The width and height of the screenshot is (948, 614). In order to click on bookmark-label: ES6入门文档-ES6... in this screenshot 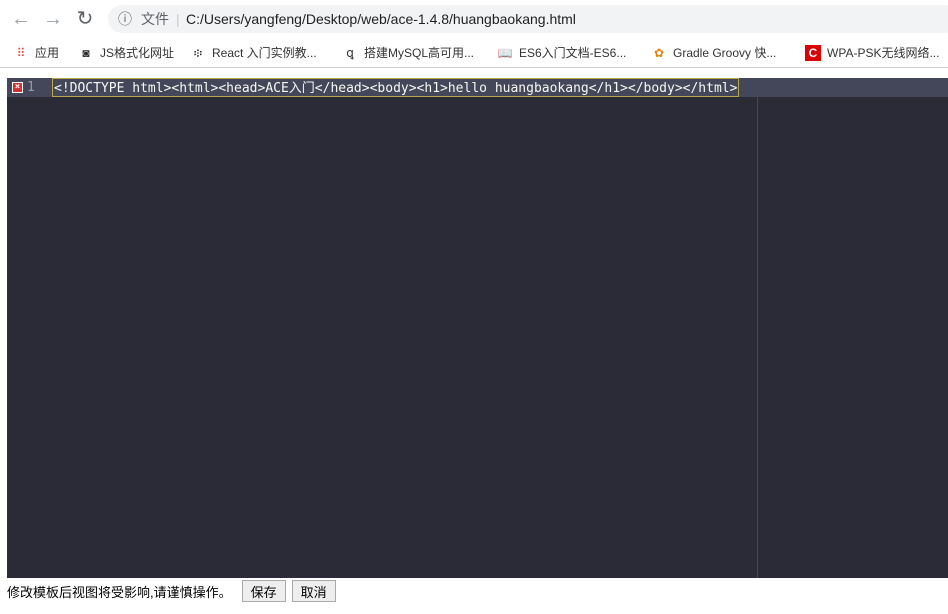, I will do `click(573, 53)`.